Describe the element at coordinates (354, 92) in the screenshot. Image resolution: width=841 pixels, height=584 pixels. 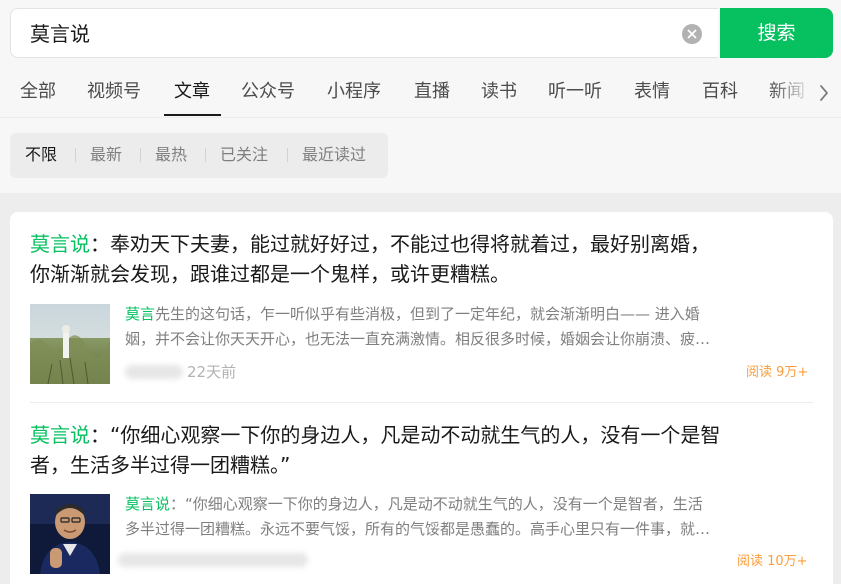
I see `tab-mini-programs: 小程序` at that location.